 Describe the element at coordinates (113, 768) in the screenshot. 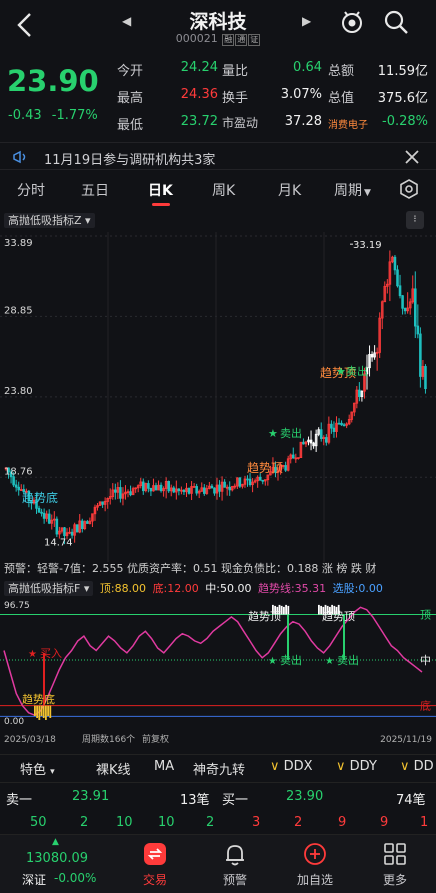

I see `toolbar-bare-k: 裸K线` at that location.